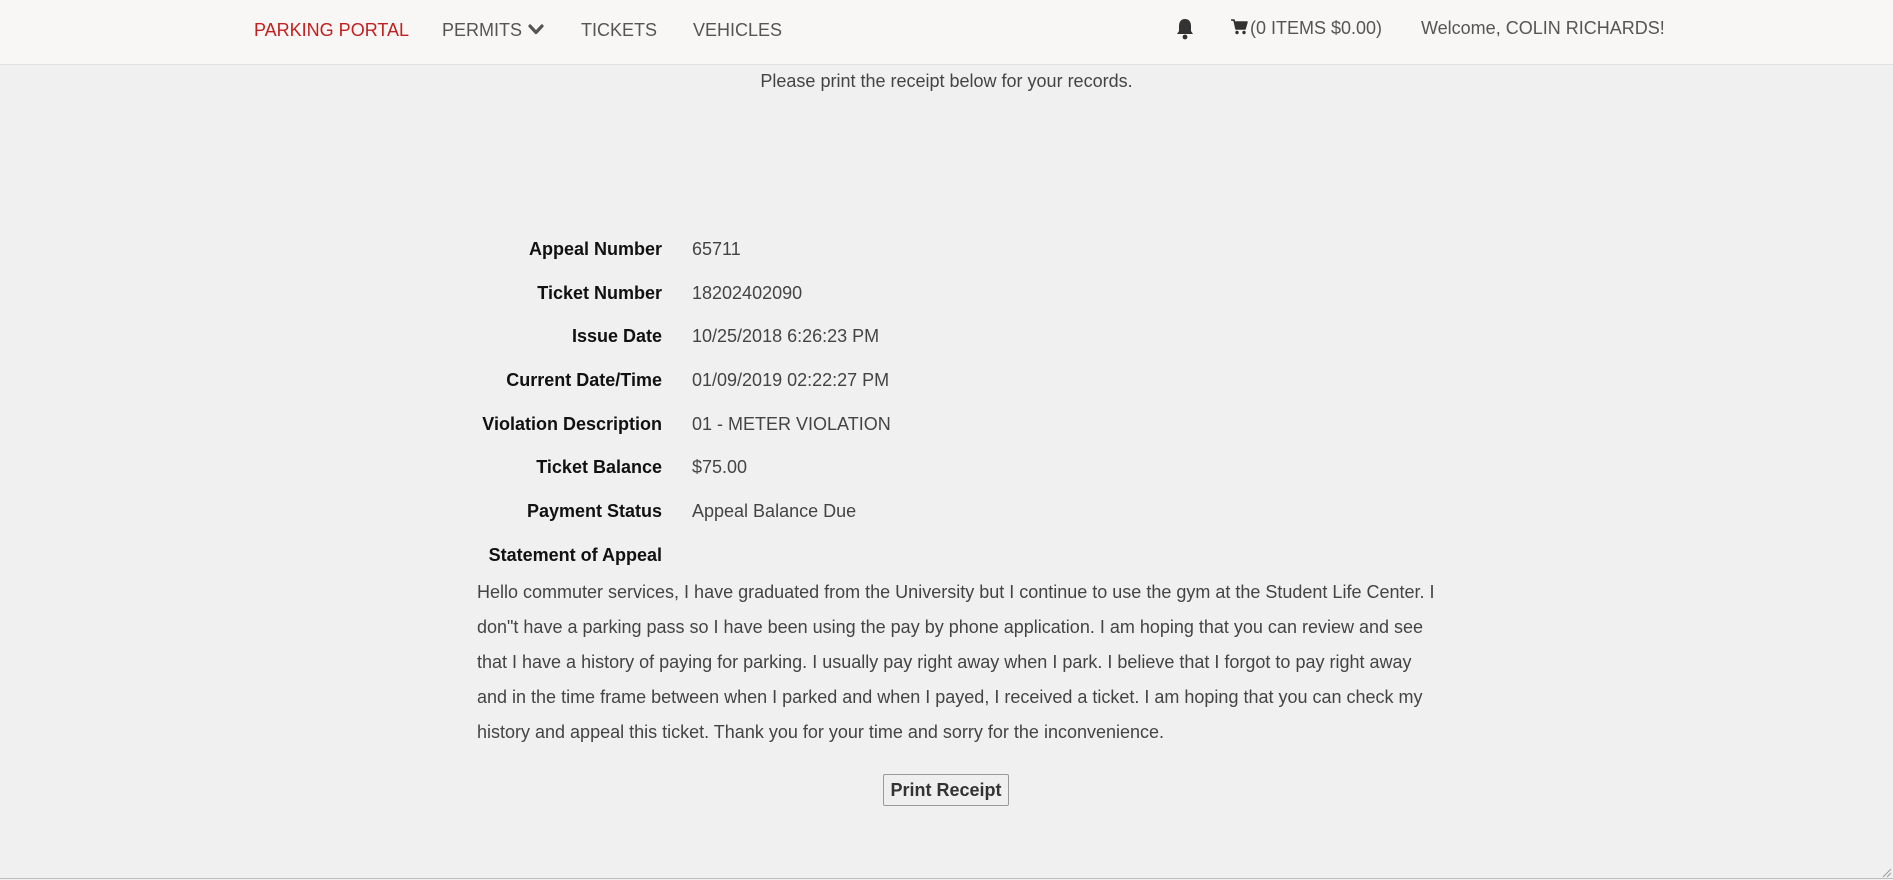 The height and width of the screenshot is (880, 1893). What do you see at coordinates (737, 30) in the screenshot?
I see `nav-vehicles: VEHICLES` at bounding box center [737, 30].